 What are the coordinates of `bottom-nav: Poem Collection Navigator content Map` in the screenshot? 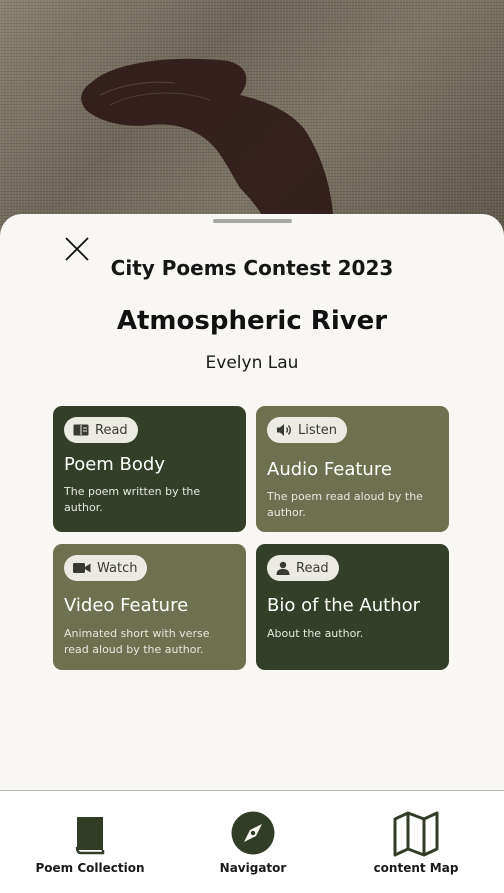 It's located at (252, 842).